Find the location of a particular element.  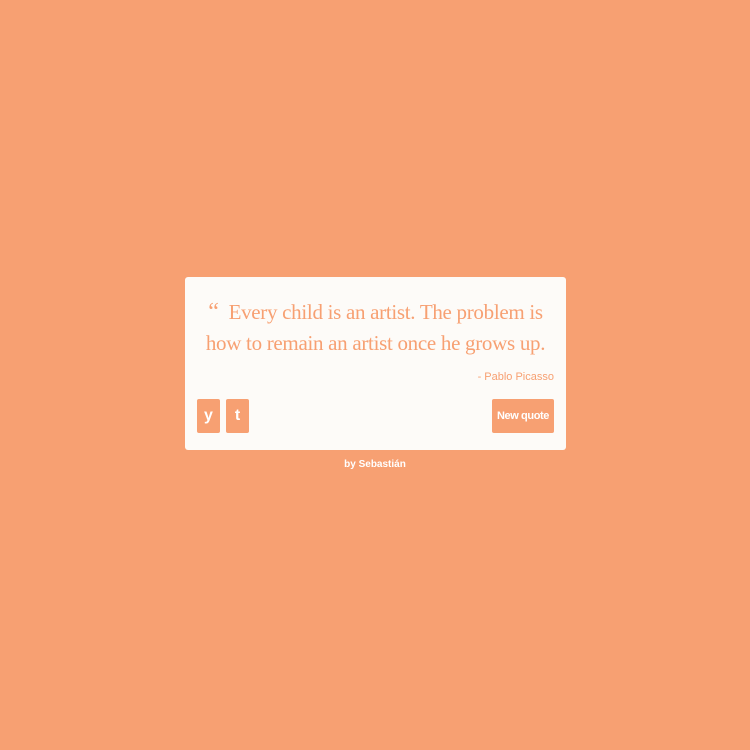

quote-author: - Pablo Picasso is located at coordinates (515, 377).